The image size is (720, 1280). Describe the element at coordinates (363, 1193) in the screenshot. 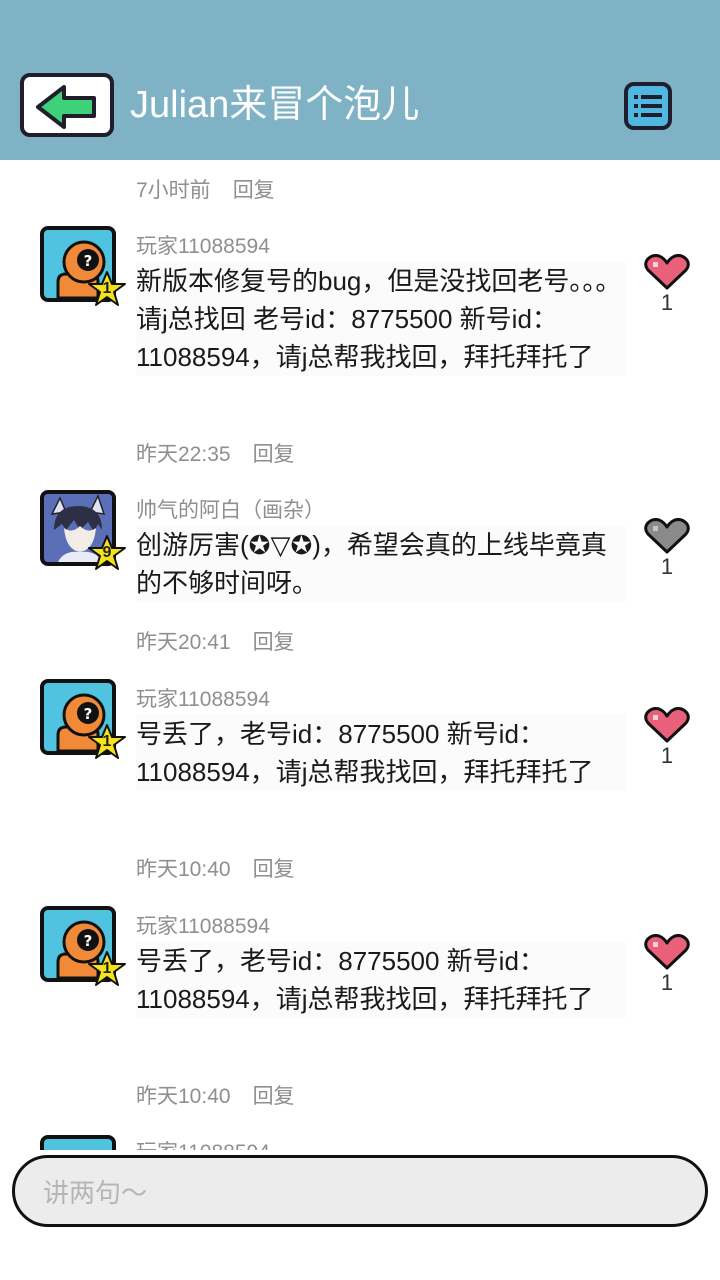

I see `comment-input` at that location.